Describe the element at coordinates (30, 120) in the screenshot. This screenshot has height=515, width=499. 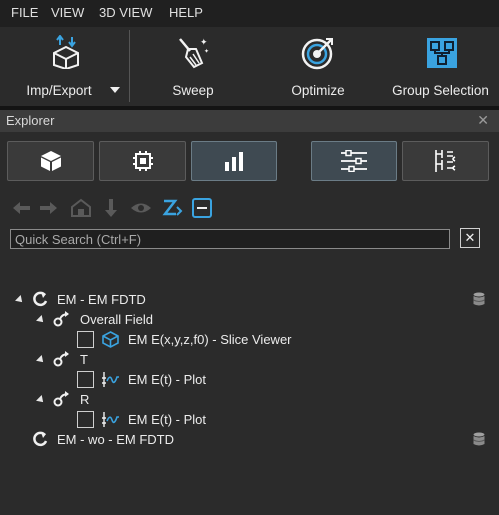
I see `explorer-title: Explorer` at that location.